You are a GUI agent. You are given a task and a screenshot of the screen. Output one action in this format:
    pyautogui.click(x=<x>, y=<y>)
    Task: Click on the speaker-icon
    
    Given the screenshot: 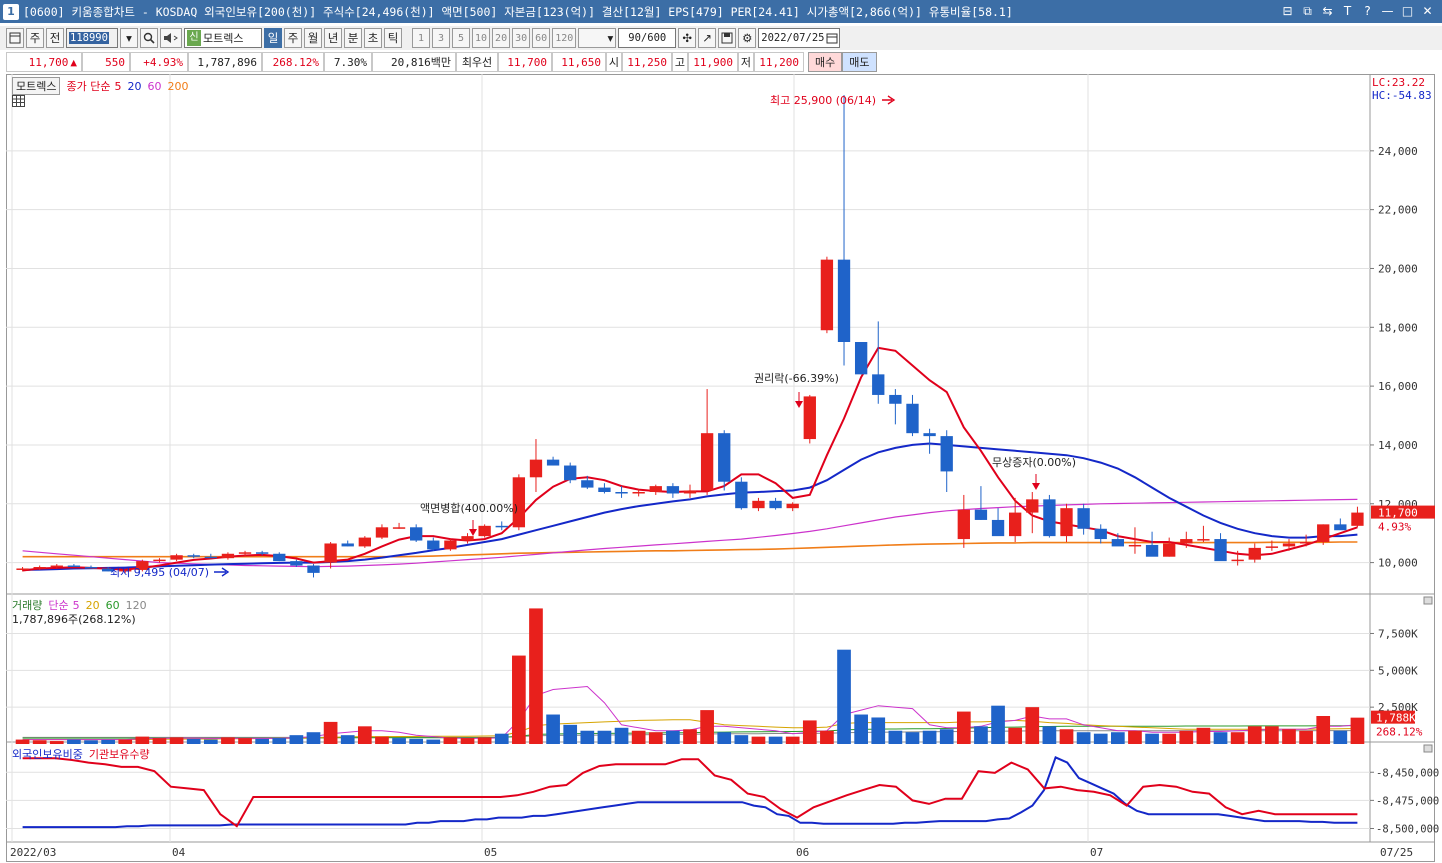 What is the action you would take?
    pyautogui.click(x=171, y=38)
    